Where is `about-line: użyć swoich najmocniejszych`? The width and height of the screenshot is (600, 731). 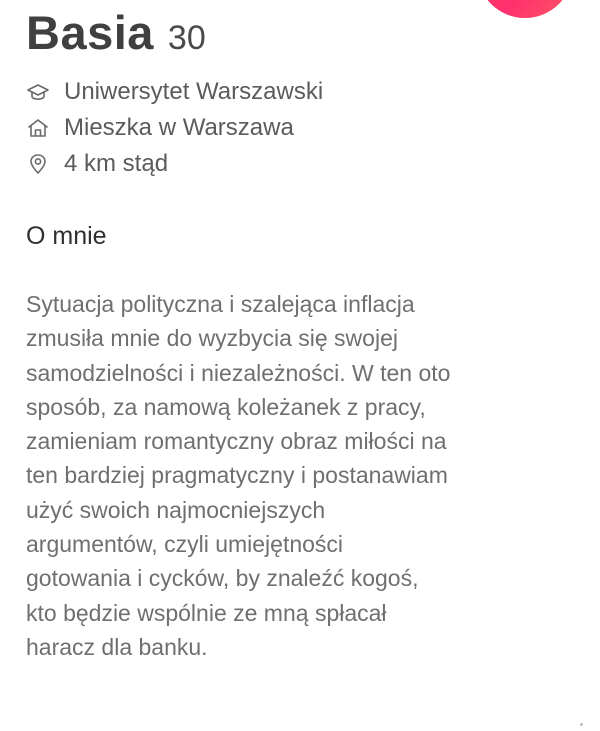
about-line: użyć swoich najmocniejszych is located at coordinates (176, 509).